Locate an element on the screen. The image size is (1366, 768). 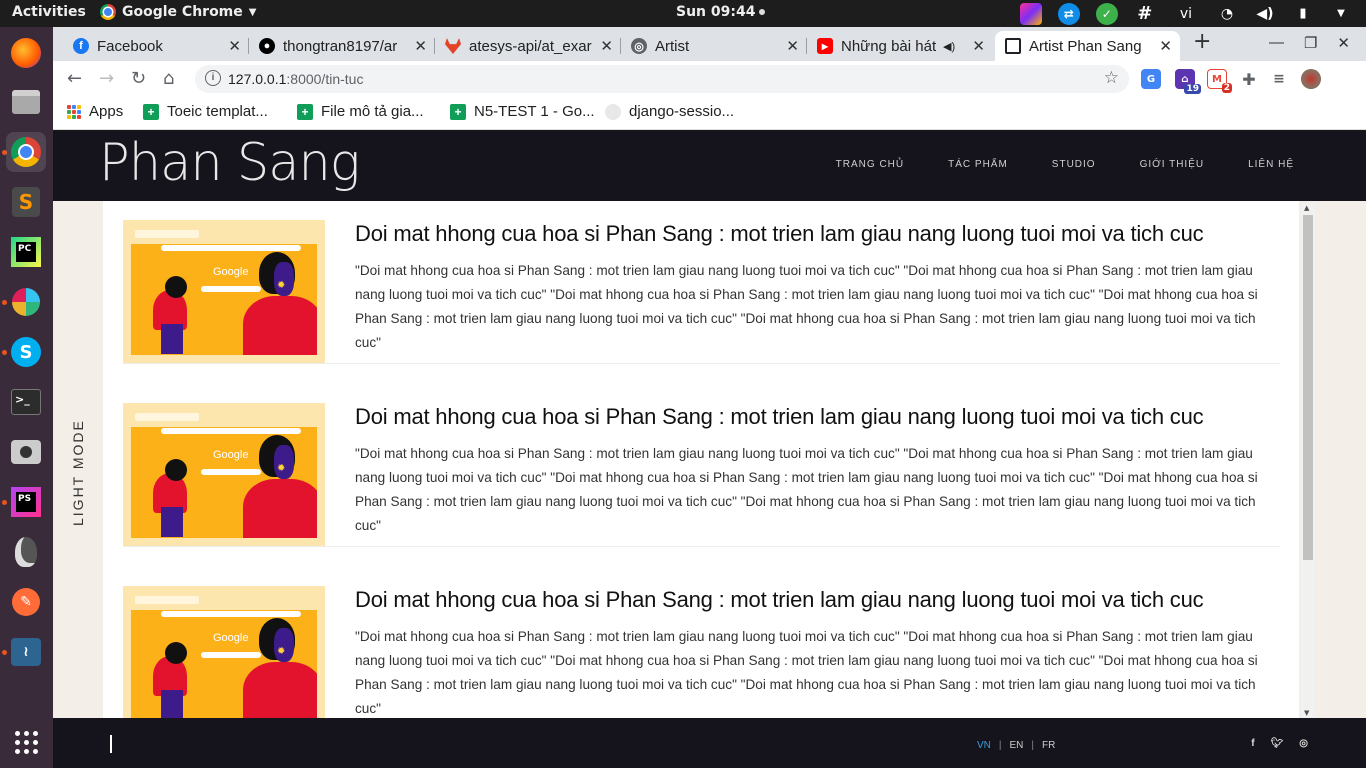
skype-icon: S is located at coordinates (26, 352).